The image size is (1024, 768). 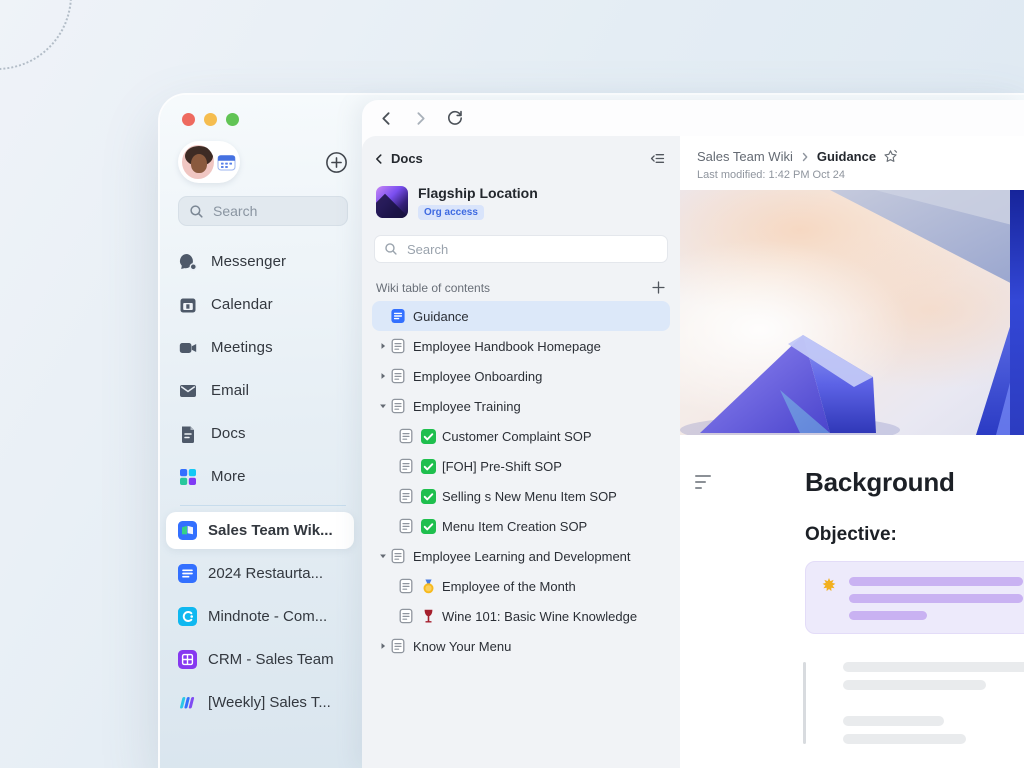 I want to click on tree-item-label: [FOH] Pre-Shift SOP, so click(x=502, y=466).